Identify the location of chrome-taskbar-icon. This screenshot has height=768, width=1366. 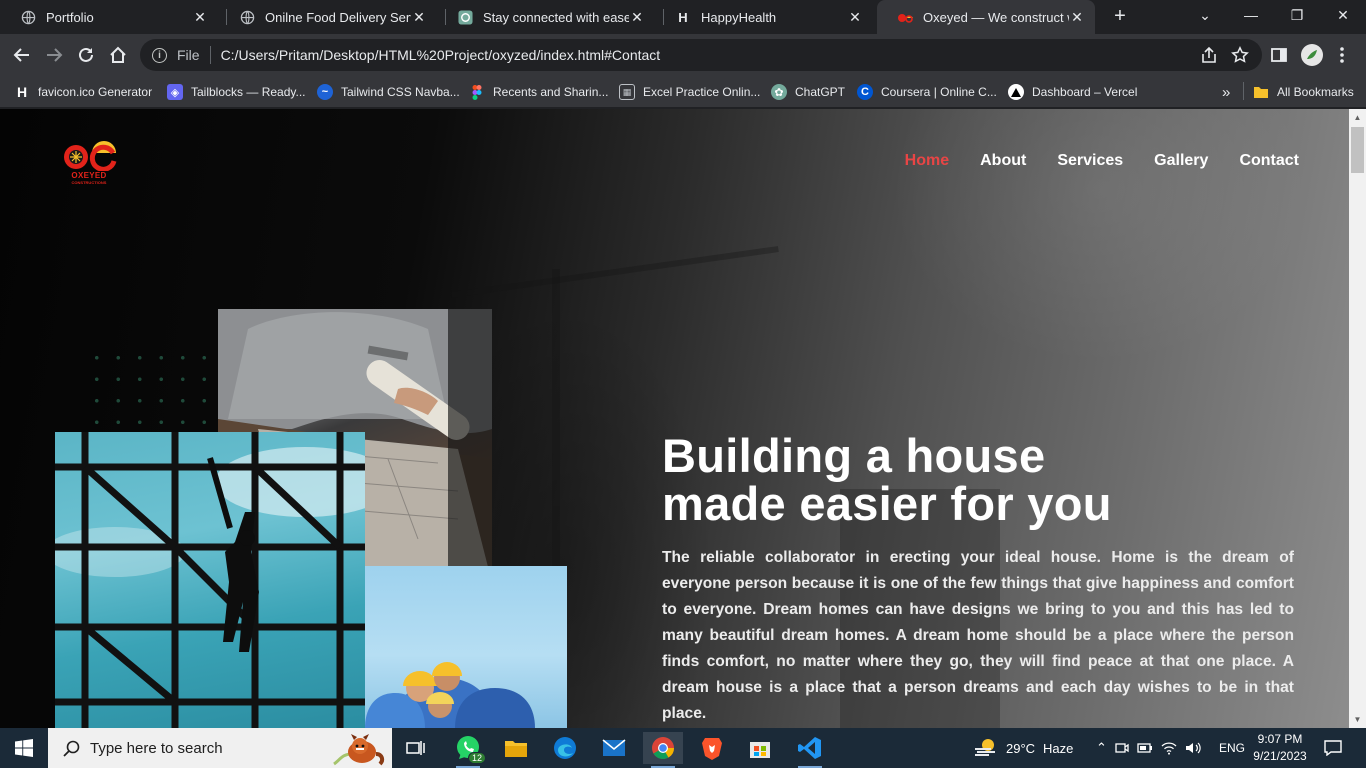
(663, 750).